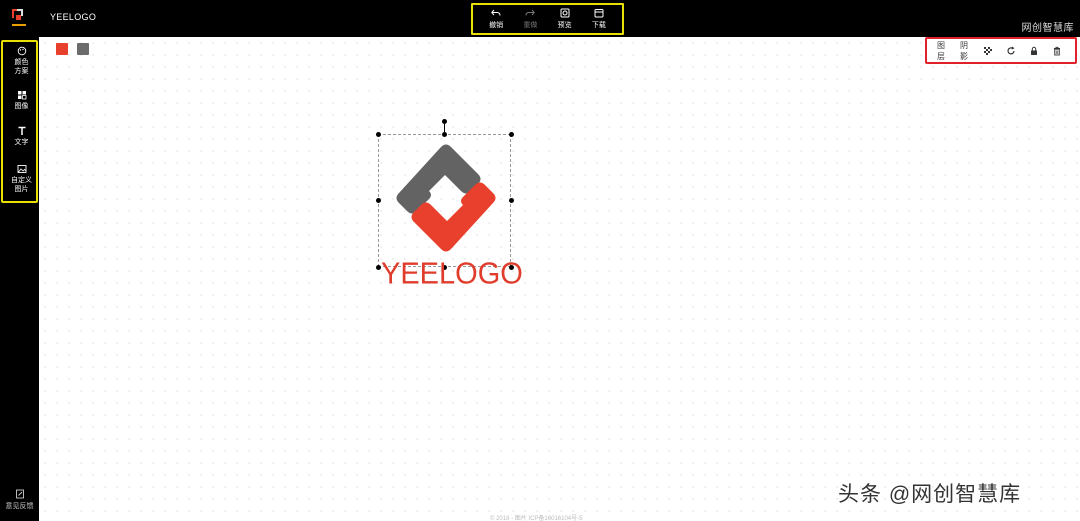 This screenshot has height=521, width=1080. Describe the element at coordinates (496, 25) in the screenshot. I see `undo-label: 撤销` at that location.